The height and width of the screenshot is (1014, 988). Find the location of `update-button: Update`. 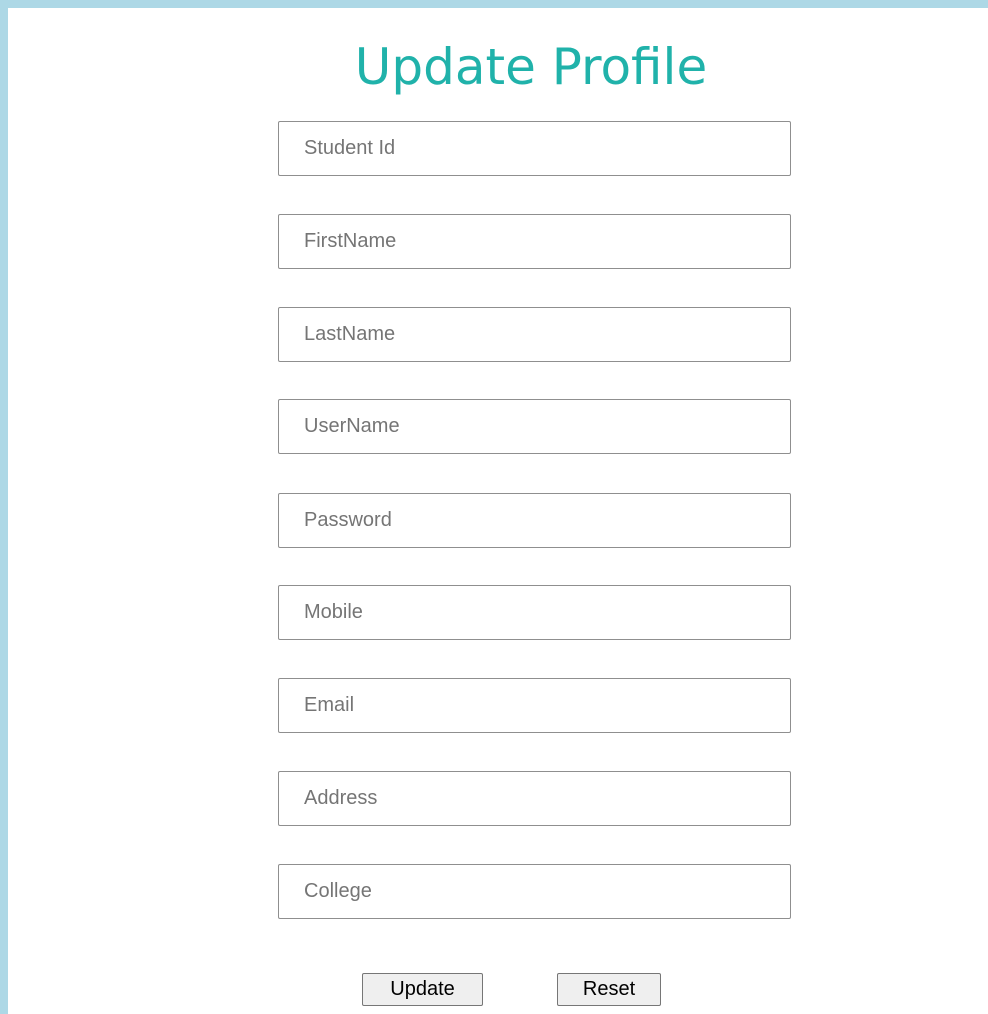

update-button: Update is located at coordinates (422, 989).